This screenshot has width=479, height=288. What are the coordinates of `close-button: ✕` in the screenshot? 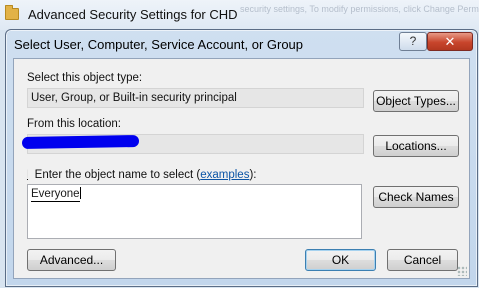 It's located at (450, 41).